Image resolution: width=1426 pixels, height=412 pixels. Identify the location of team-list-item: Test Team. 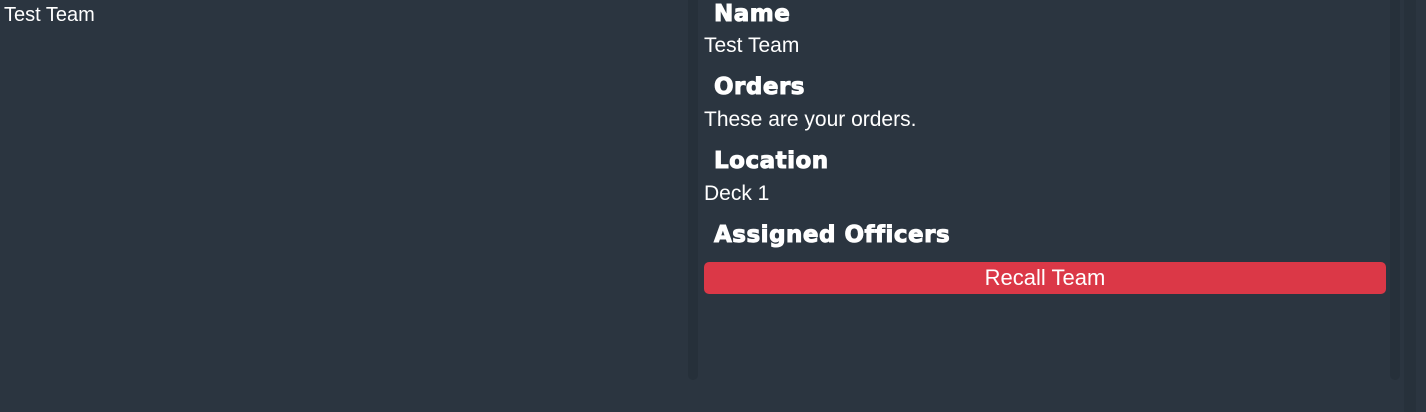
(49, 15).